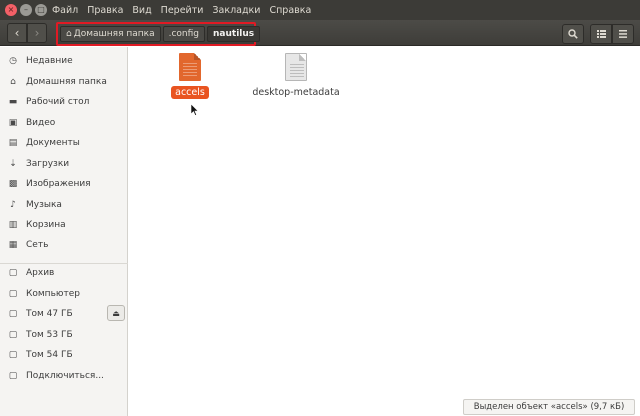 This screenshot has width=640, height=416. I want to click on sidebar-item-label: Музыка, so click(44, 205).